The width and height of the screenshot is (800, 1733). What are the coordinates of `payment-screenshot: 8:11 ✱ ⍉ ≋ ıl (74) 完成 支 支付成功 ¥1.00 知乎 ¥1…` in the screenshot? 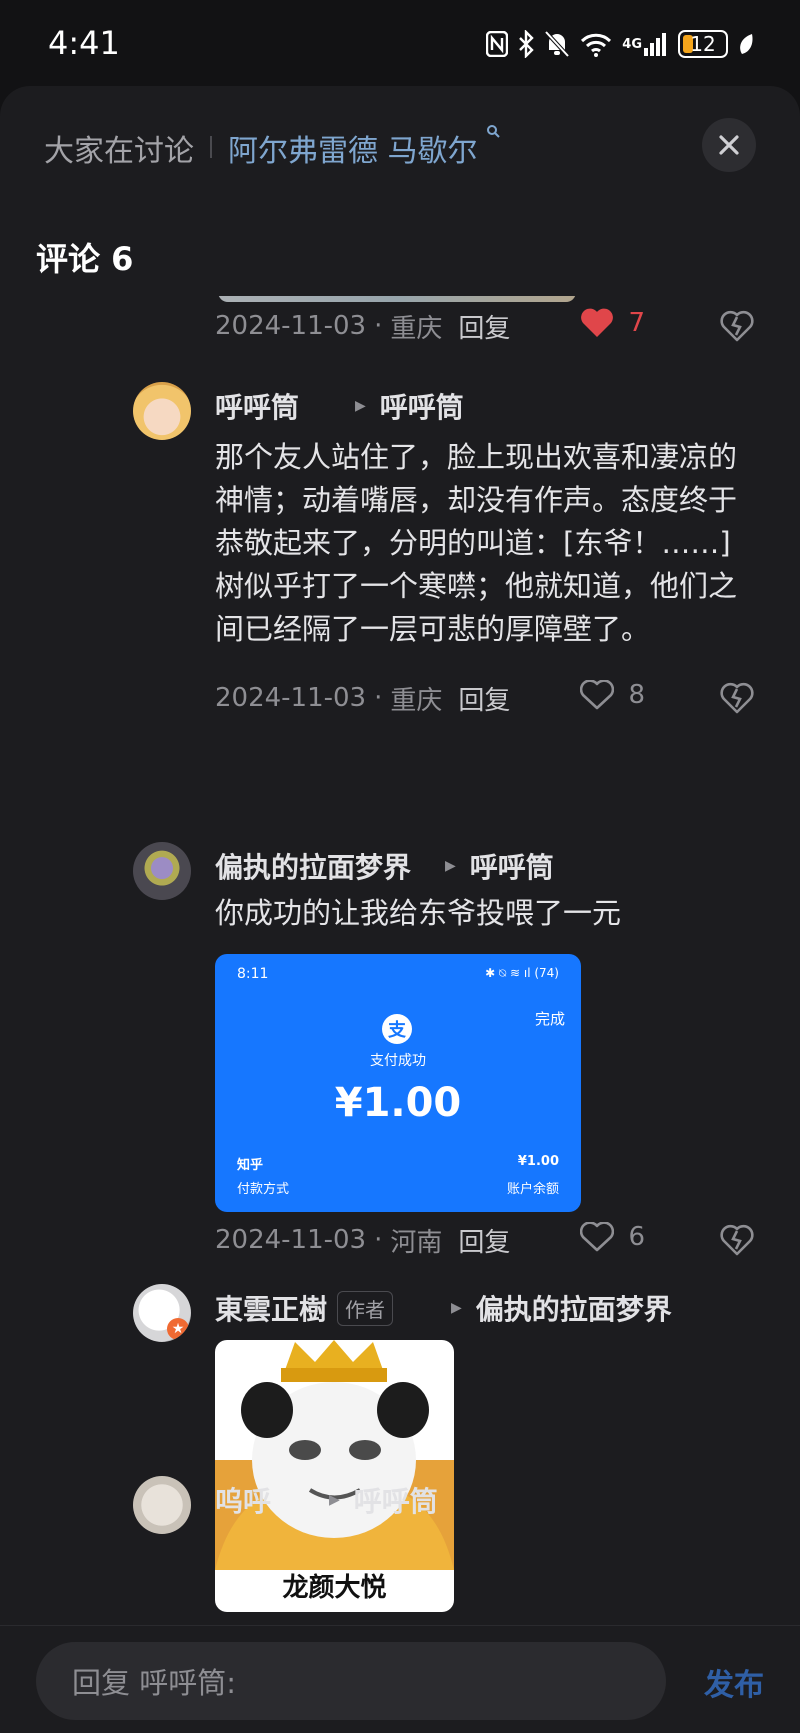 It's located at (398, 1083).